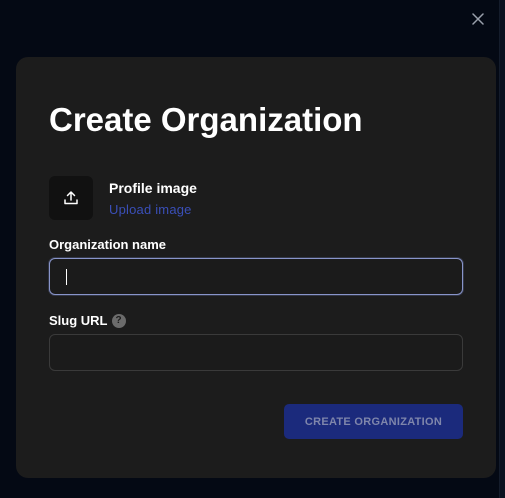 This screenshot has width=505, height=498. What do you see at coordinates (153, 188) in the screenshot?
I see `profile-image-label: Profile image` at bounding box center [153, 188].